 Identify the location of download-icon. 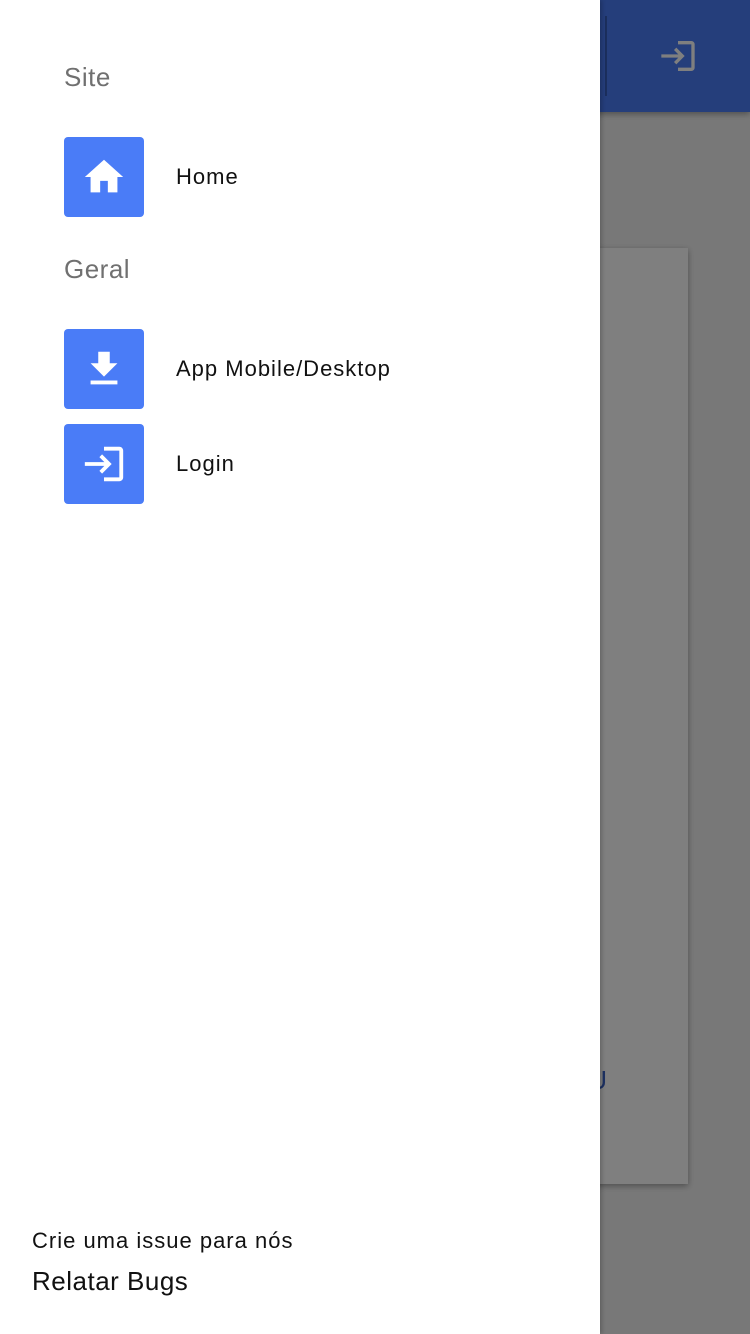
(104, 368).